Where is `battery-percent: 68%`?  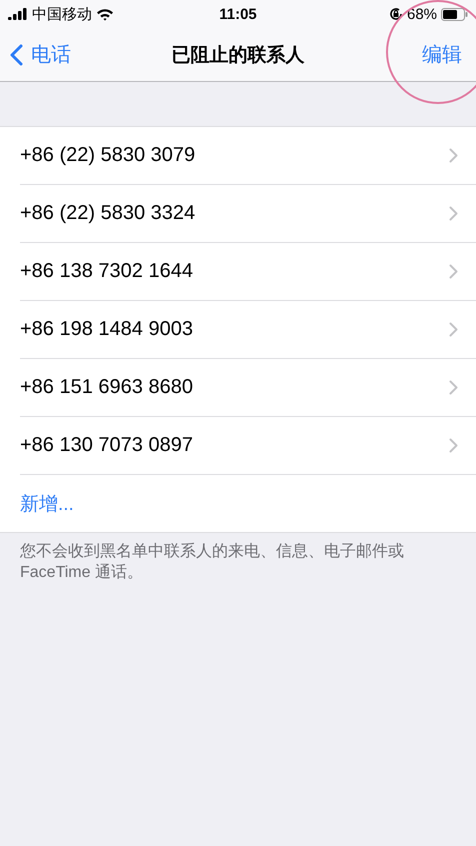
battery-percent: 68% is located at coordinates (422, 14).